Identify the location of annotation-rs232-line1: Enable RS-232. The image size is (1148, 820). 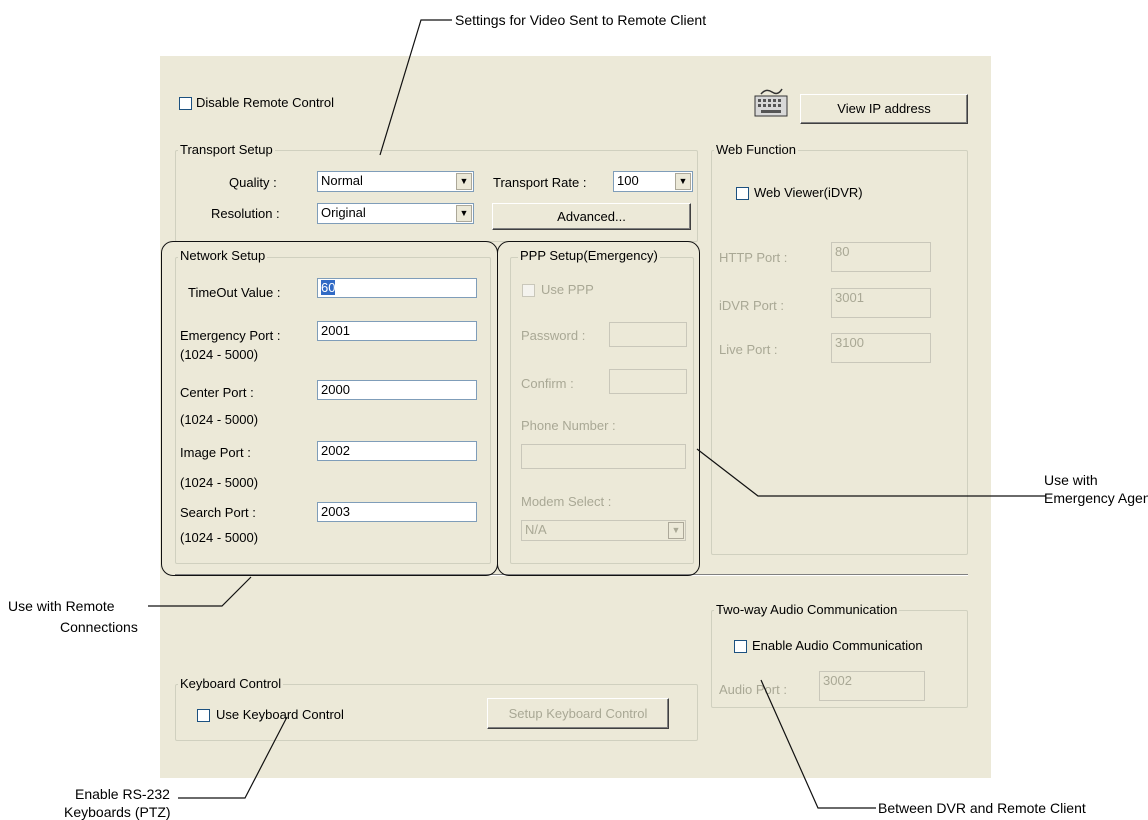
(122, 794).